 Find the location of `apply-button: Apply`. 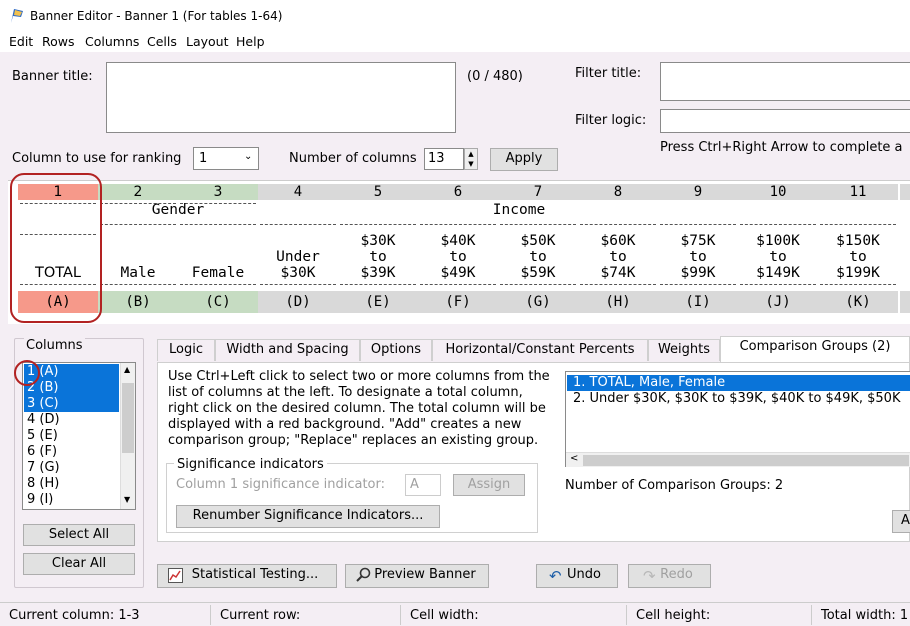

apply-button: Apply is located at coordinates (524, 159).